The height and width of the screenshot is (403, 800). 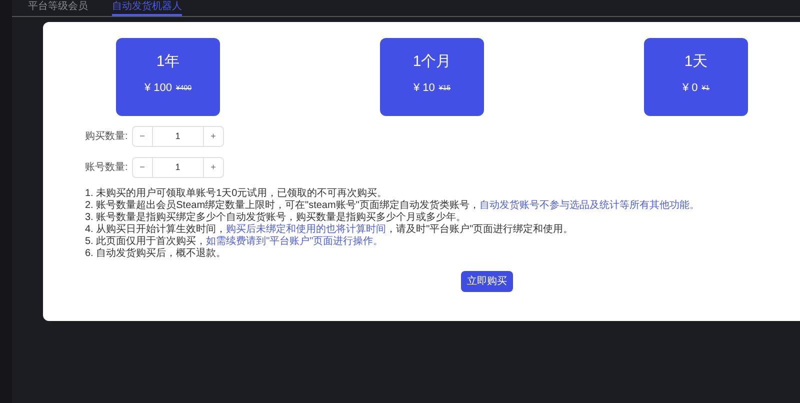 What do you see at coordinates (696, 62) in the screenshot?
I see `plan-title: 1天` at bounding box center [696, 62].